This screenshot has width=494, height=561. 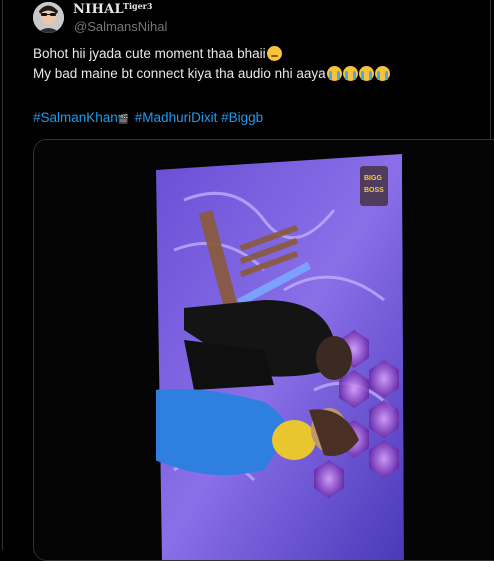 What do you see at coordinates (138, 6) in the screenshot?
I see `user-name-badge: Tiger3` at bounding box center [138, 6].